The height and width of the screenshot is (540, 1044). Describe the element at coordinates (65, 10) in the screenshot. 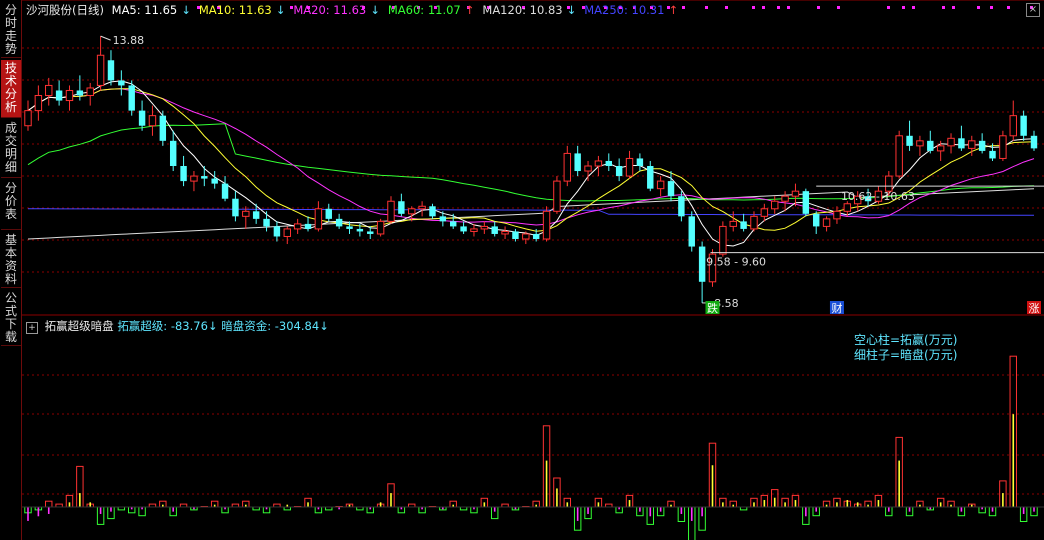

I see `stock-title: 沙河股份(日线)` at that location.